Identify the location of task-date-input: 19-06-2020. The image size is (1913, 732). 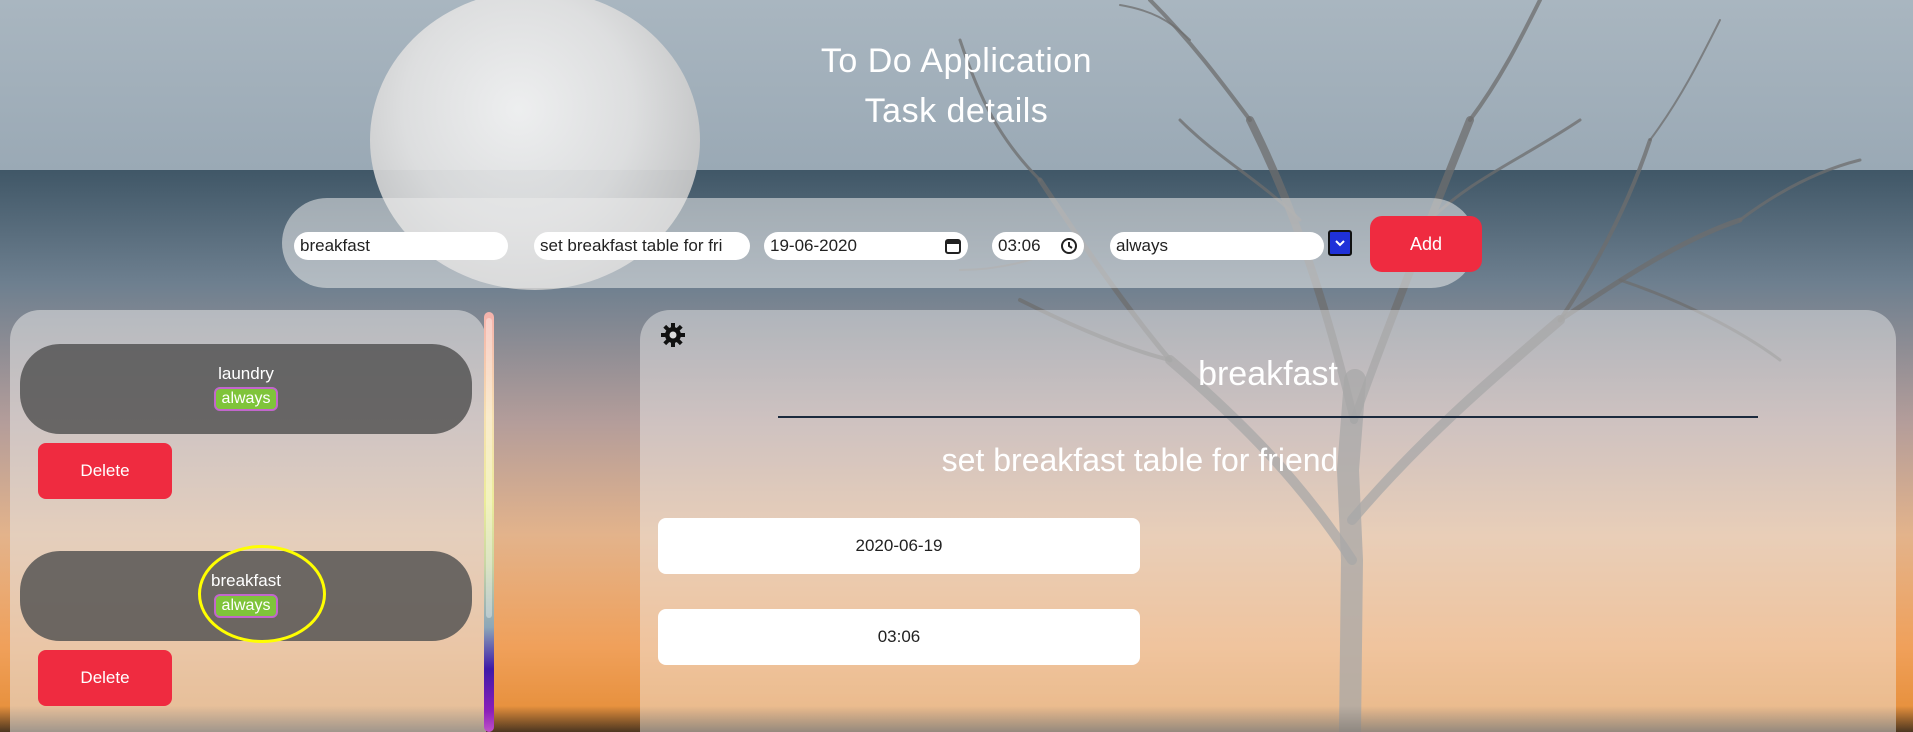
(866, 246).